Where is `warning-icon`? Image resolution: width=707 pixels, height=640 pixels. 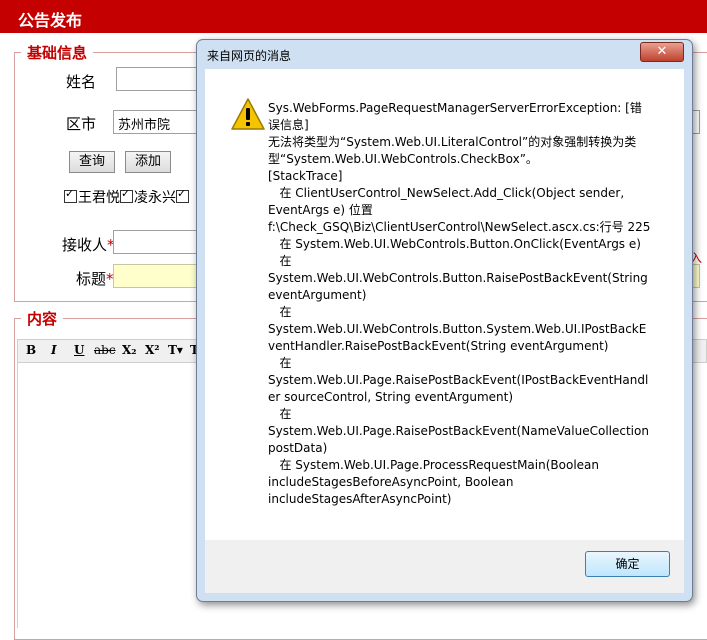 warning-icon is located at coordinates (248, 114).